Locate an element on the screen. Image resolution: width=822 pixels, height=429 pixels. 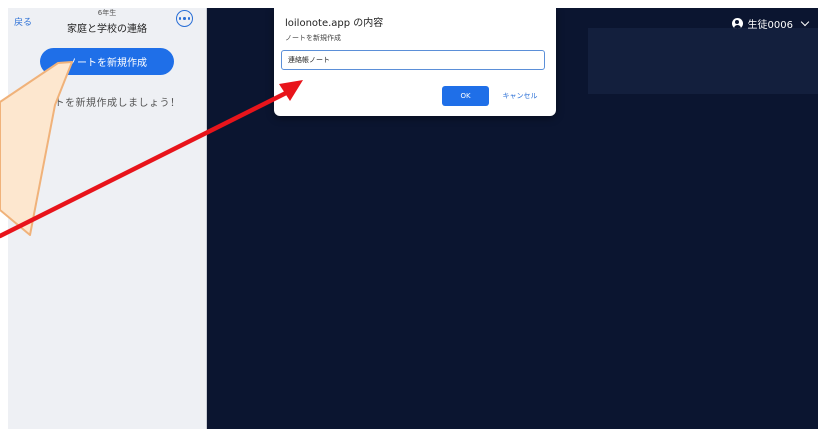
dimmed-panel is located at coordinates (703, 61).